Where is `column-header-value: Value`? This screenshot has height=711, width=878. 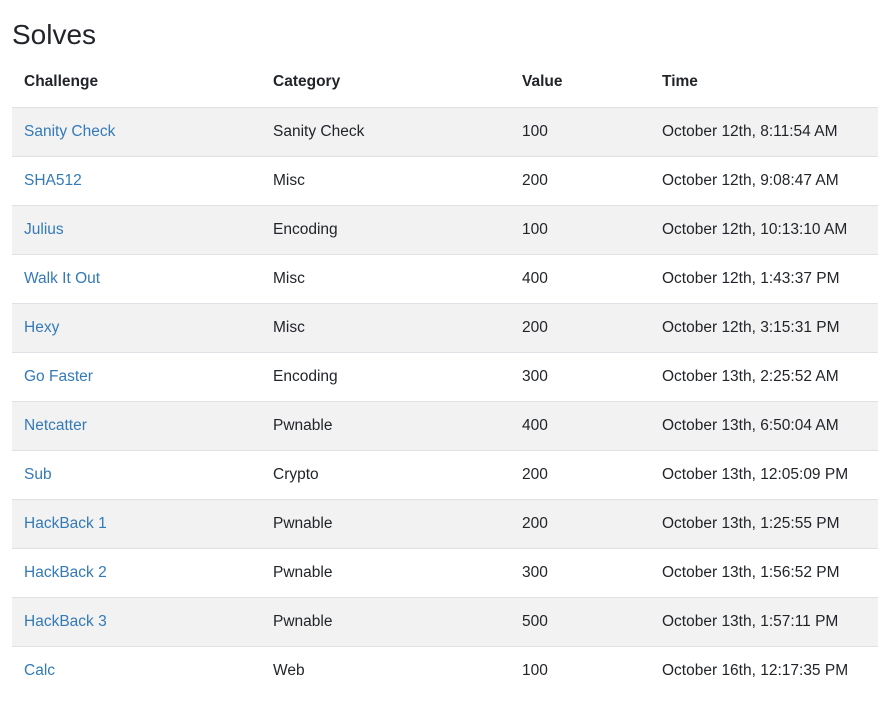
column-header-value: Value is located at coordinates (580, 82).